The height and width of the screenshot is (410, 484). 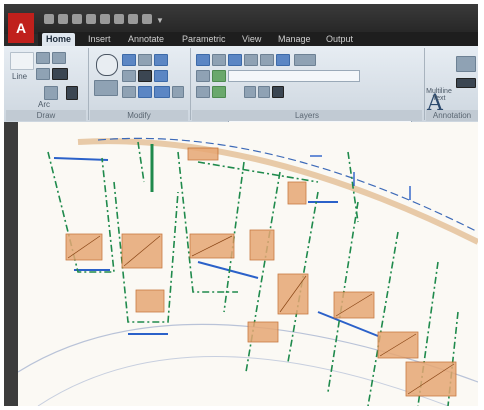 What do you see at coordinates (51, 93) in the screenshot?
I see `arc-icon` at bounding box center [51, 93].